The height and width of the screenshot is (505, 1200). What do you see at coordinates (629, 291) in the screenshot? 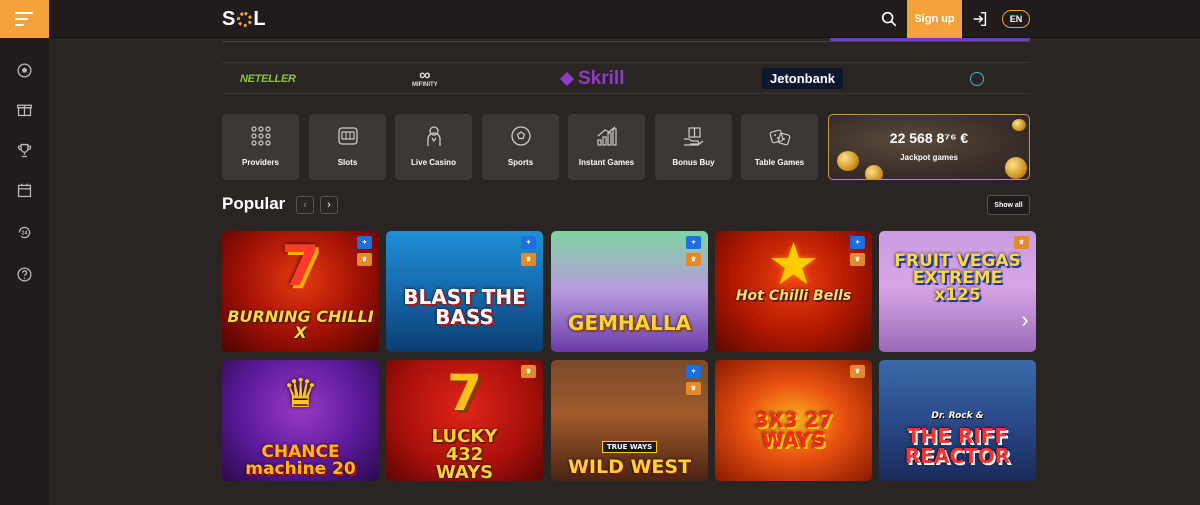
I see `game-card-gemhalla: GEMHALLA ✦ ♛` at bounding box center [629, 291].